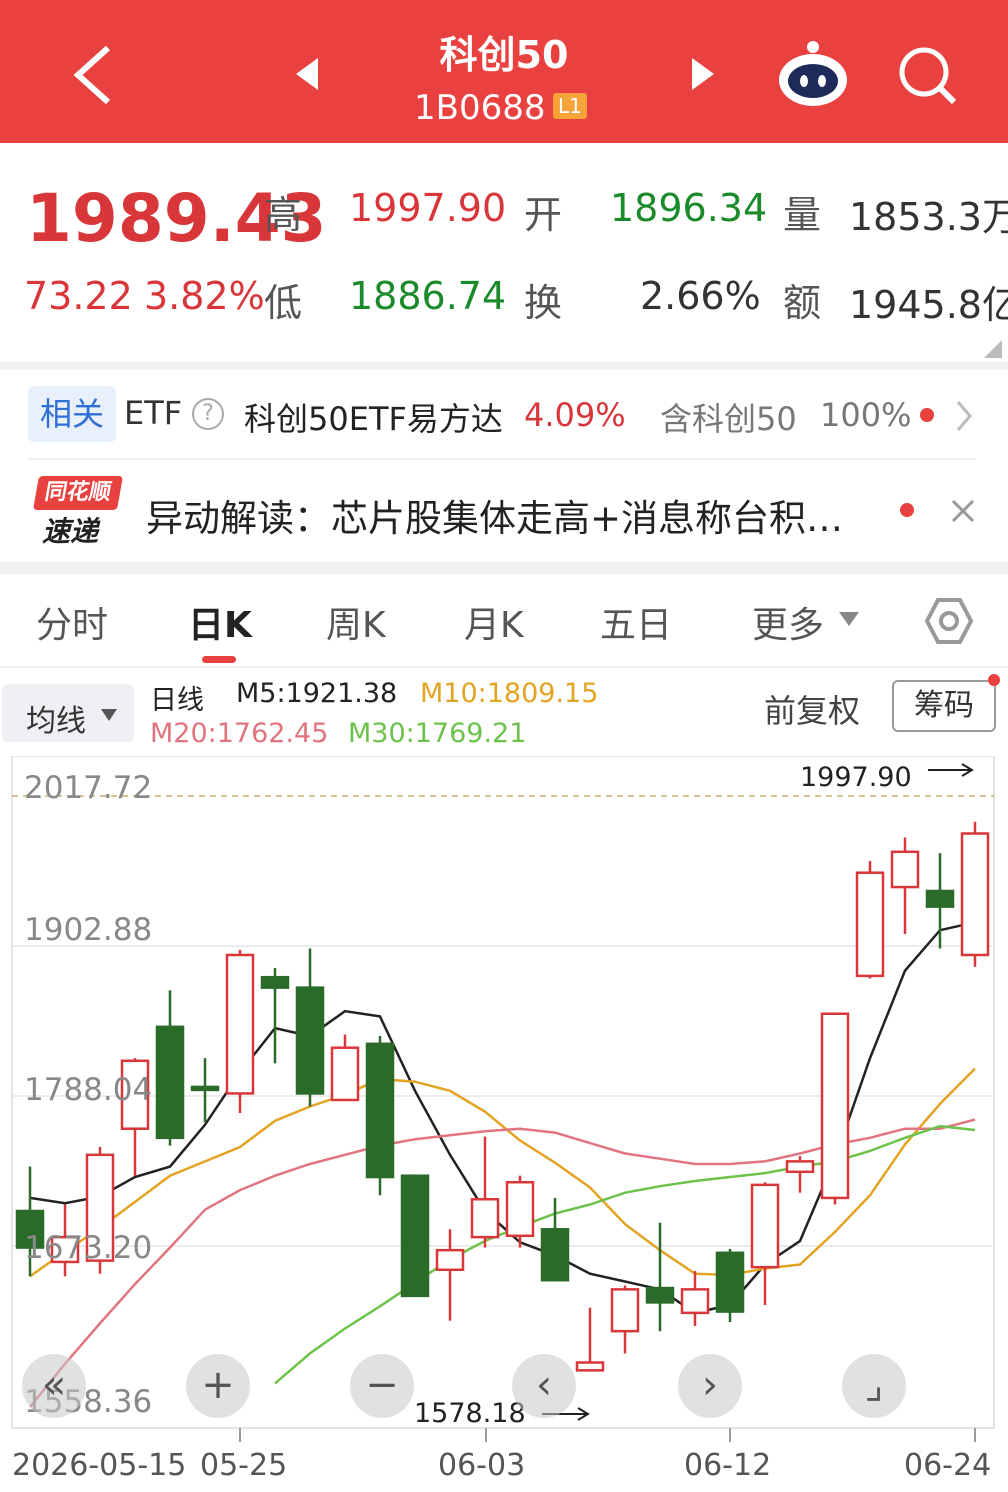 The width and height of the screenshot is (1008, 1492). What do you see at coordinates (218, 1386) in the screenshot?
I see `zoom-in-button: +` at bounding box center [218, 1386].